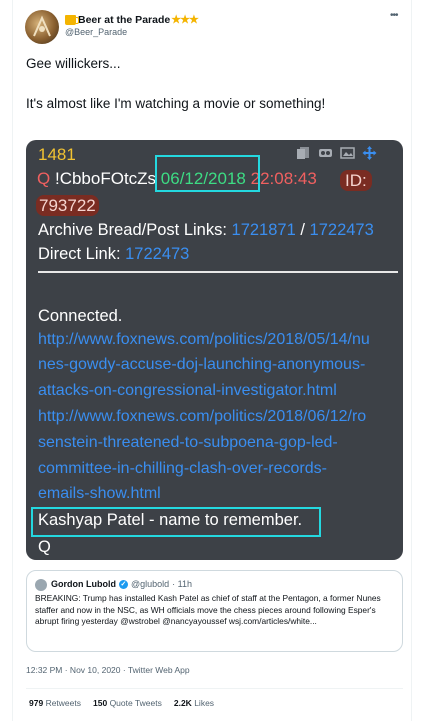 Image resolution: width=421 pixels, height=721 pixels. What do you see at coordinates (79, 254) in the screenshot?
I see `direct-label: Direct Link:` at bounding box center [79, 254].